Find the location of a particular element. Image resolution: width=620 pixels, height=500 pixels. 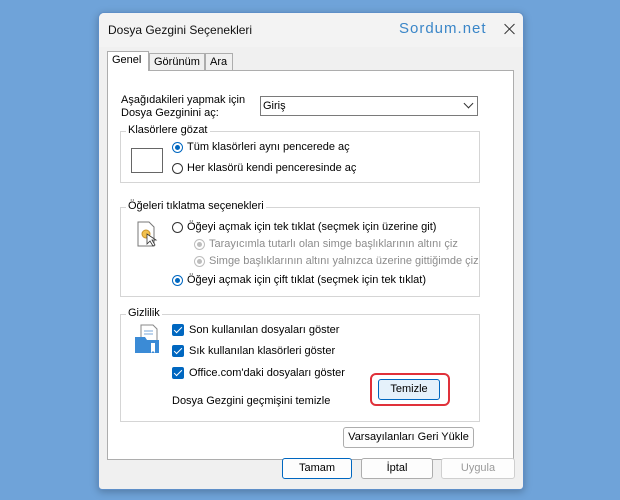

privacy-group-title: Gizlilik is located at coordinates (144, 313).